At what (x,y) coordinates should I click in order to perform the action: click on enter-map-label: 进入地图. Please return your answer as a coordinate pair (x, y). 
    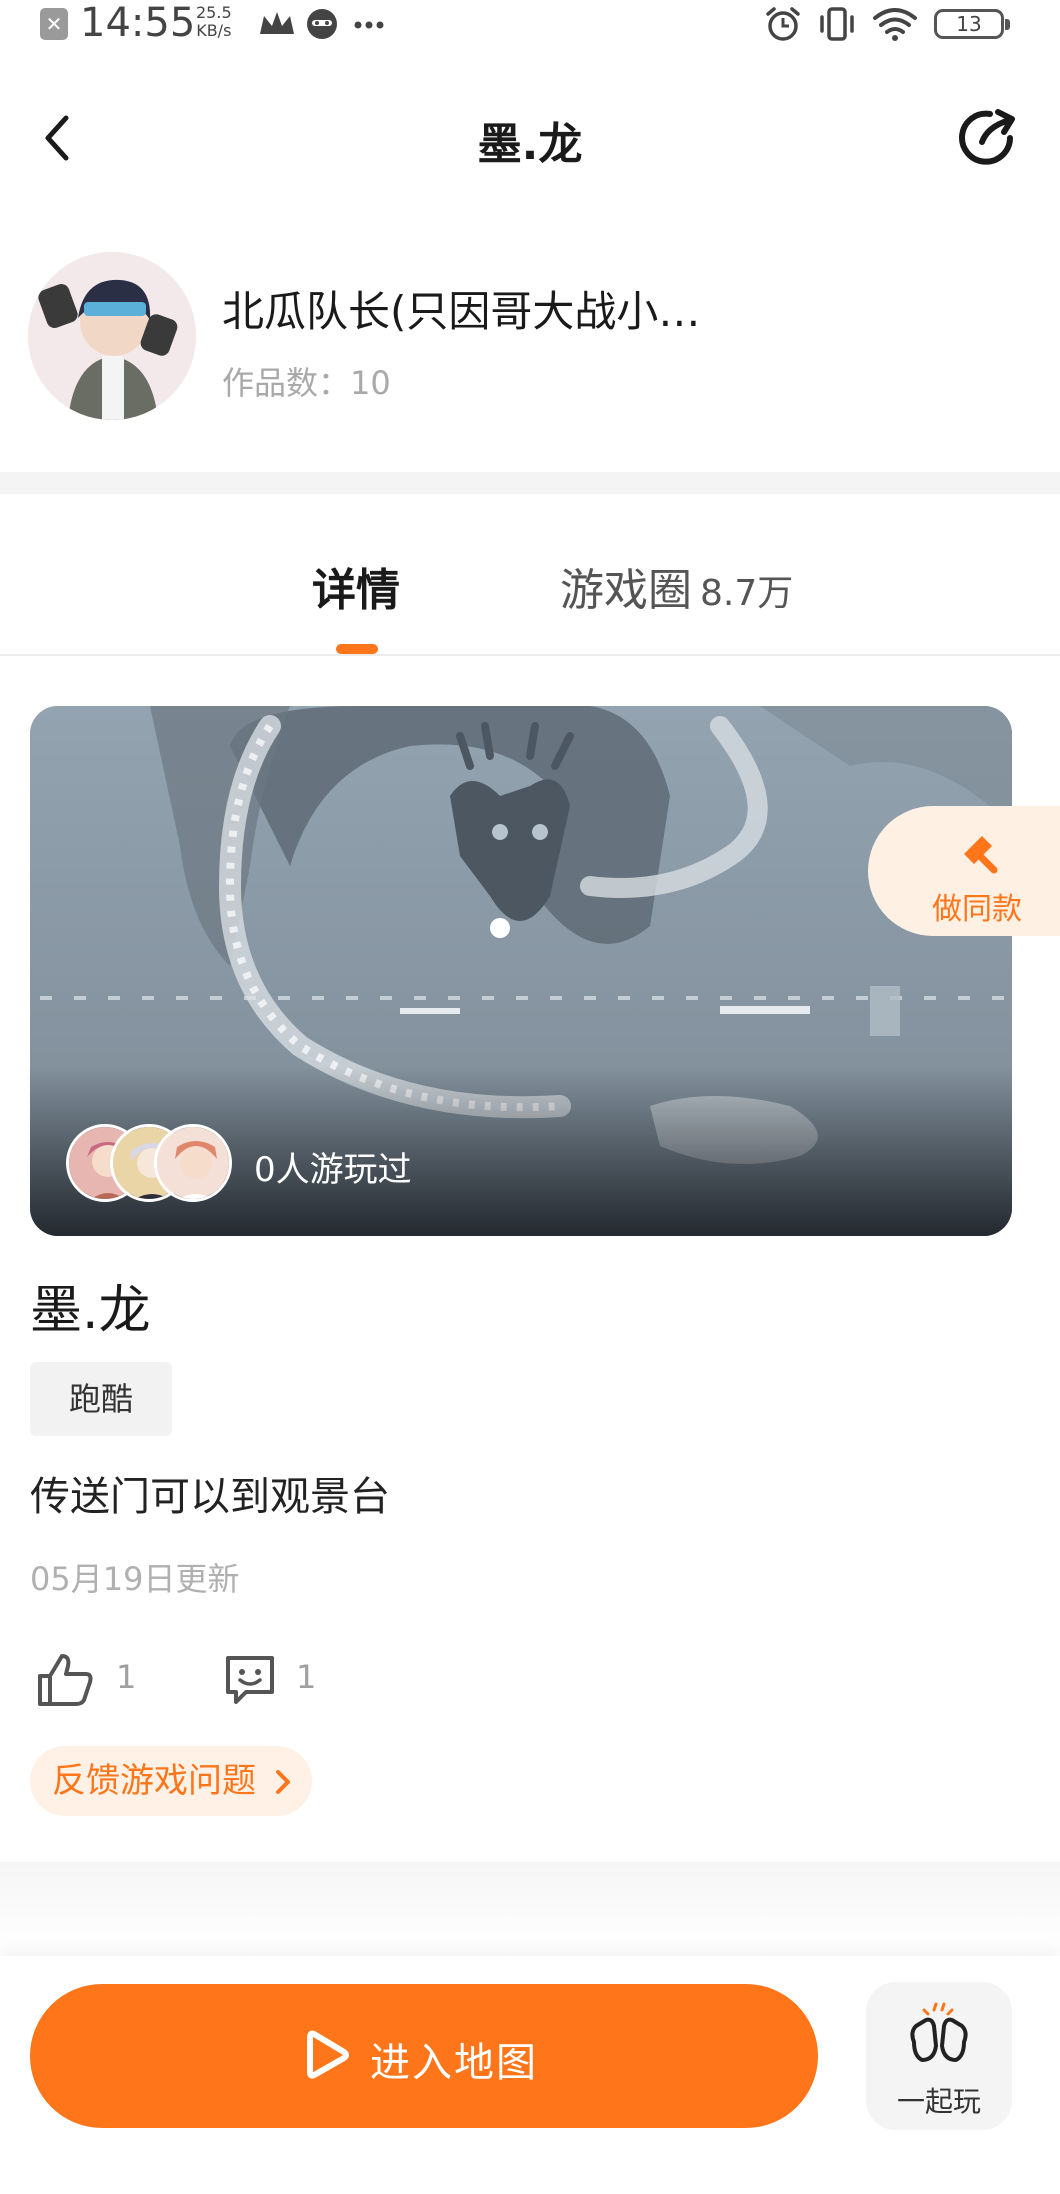
    Looking at the image, I should click on (454, 2063).